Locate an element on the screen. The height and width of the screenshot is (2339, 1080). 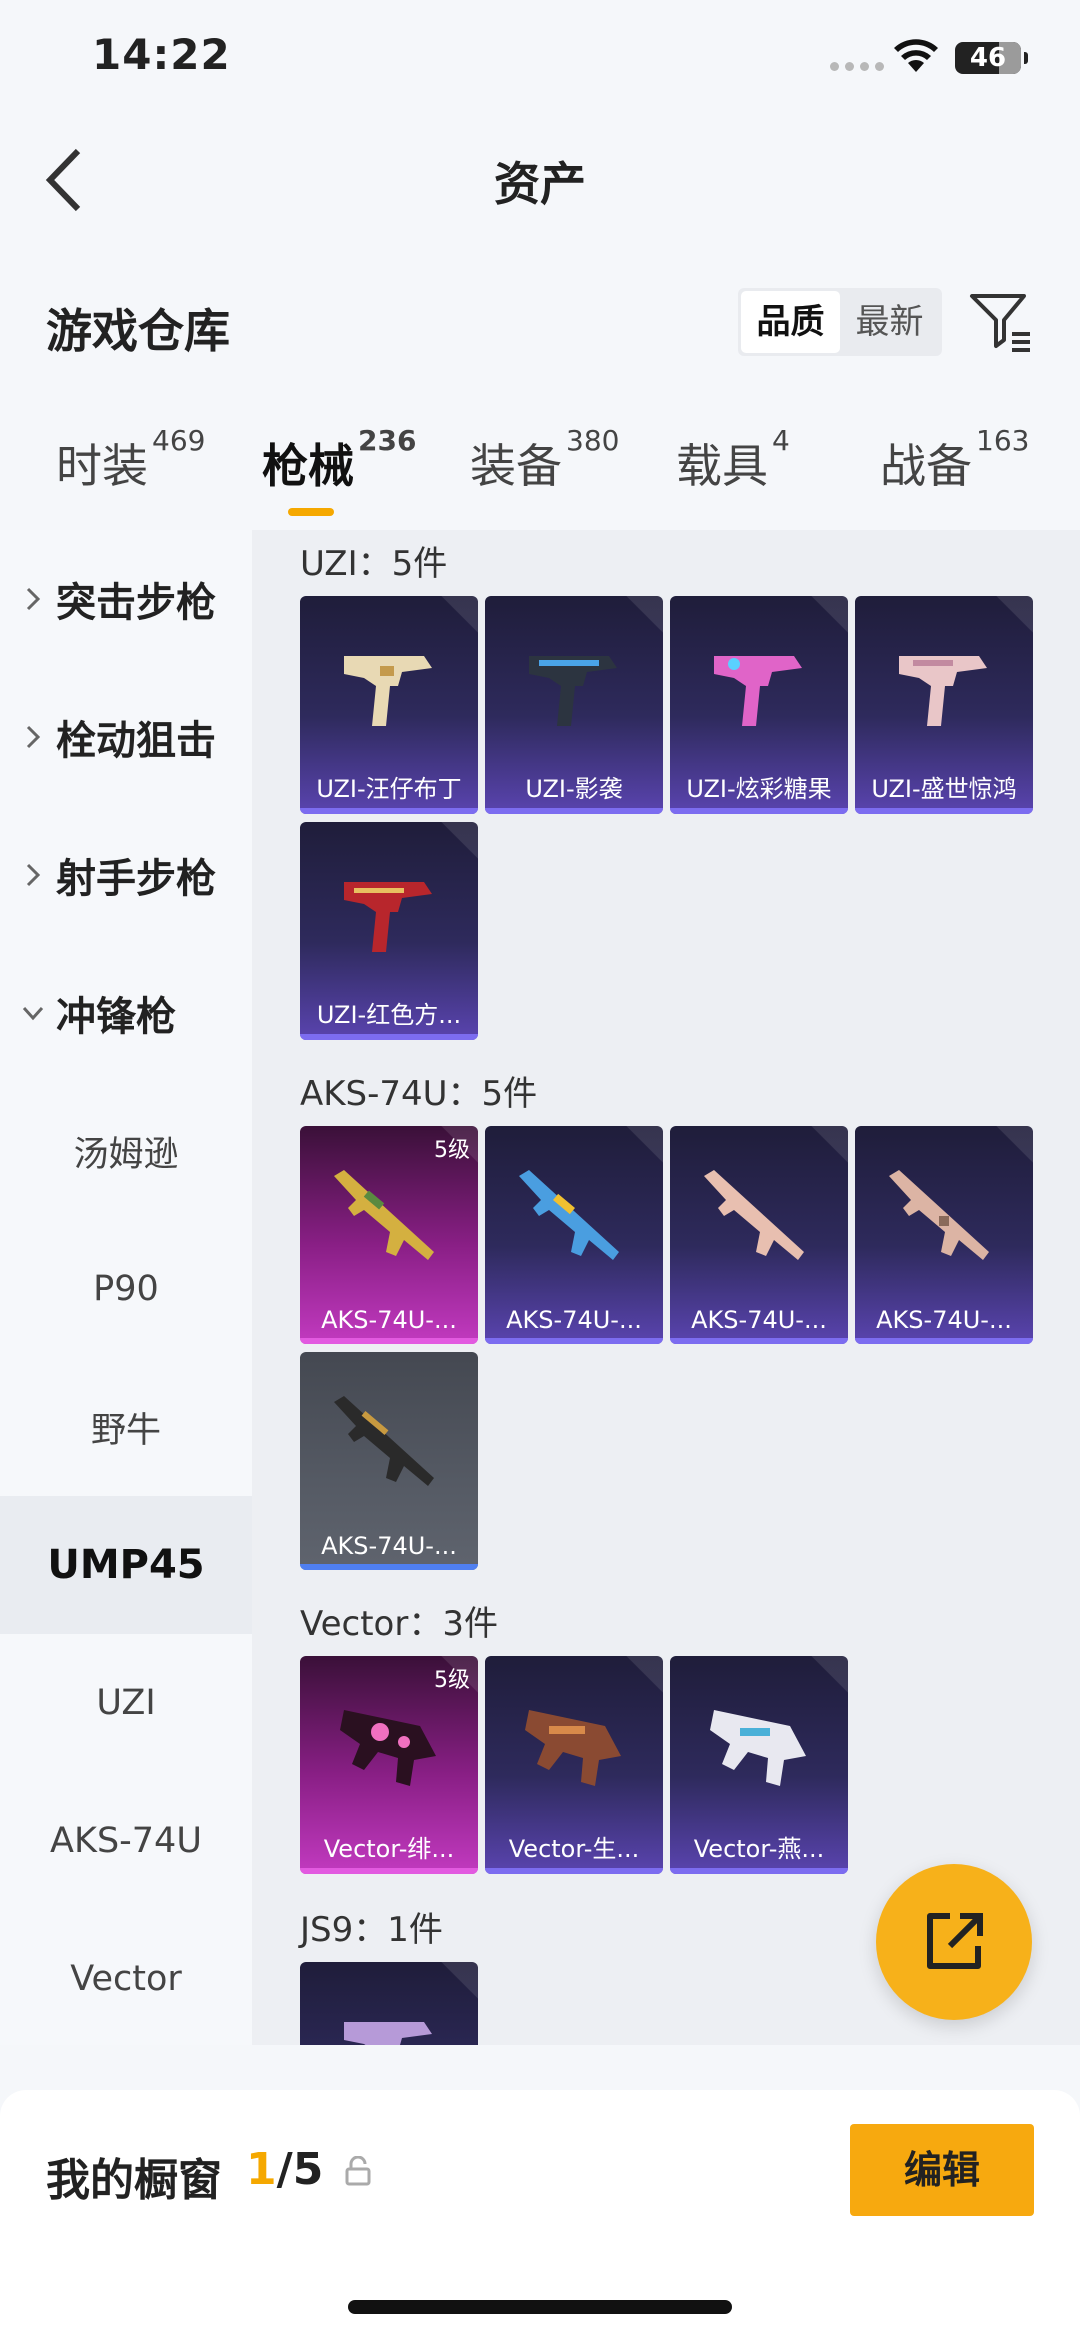
status-bar: 14:22 46 is located at coordinates (540, 60).